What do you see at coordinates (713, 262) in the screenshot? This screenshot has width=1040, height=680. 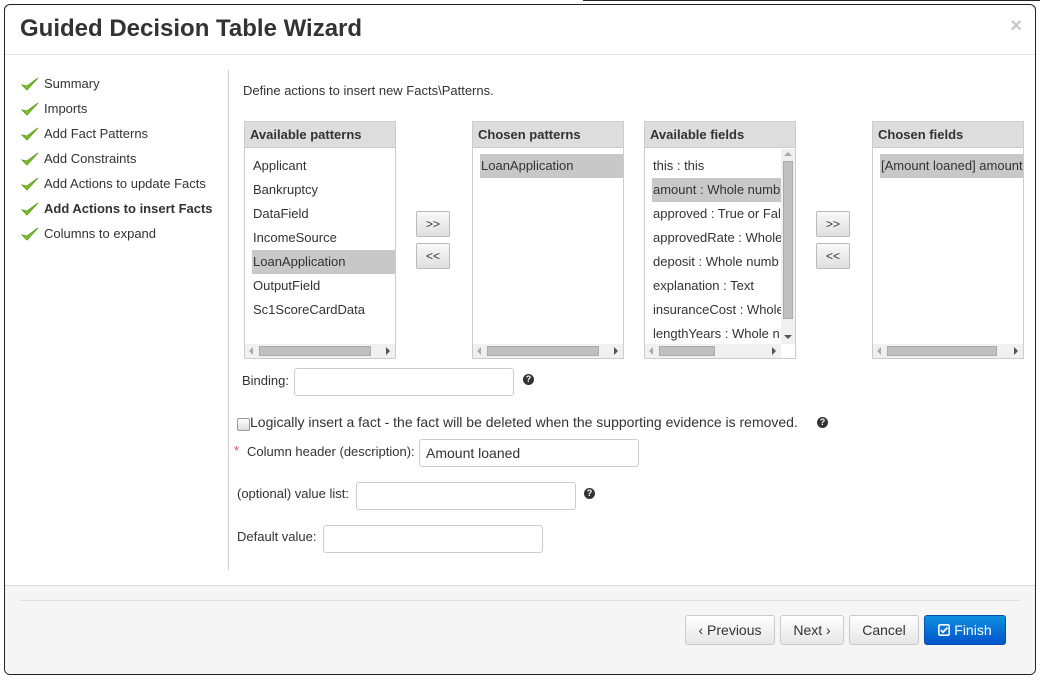 I see `list-item: deposit : Whole numb` at bounding box center [713, 262].